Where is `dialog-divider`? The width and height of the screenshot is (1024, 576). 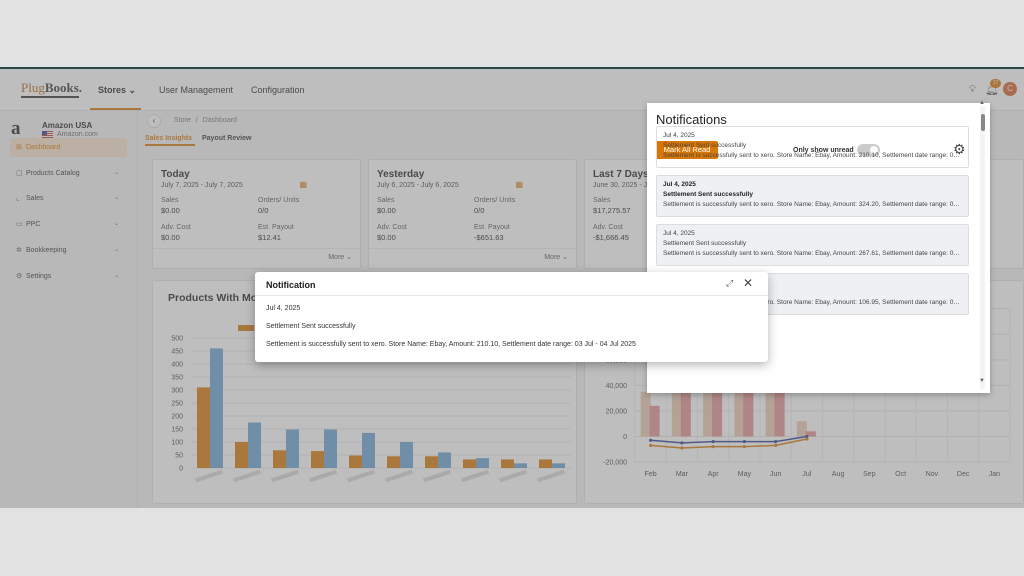 dialog-divider is located at coordinates (511, 295).